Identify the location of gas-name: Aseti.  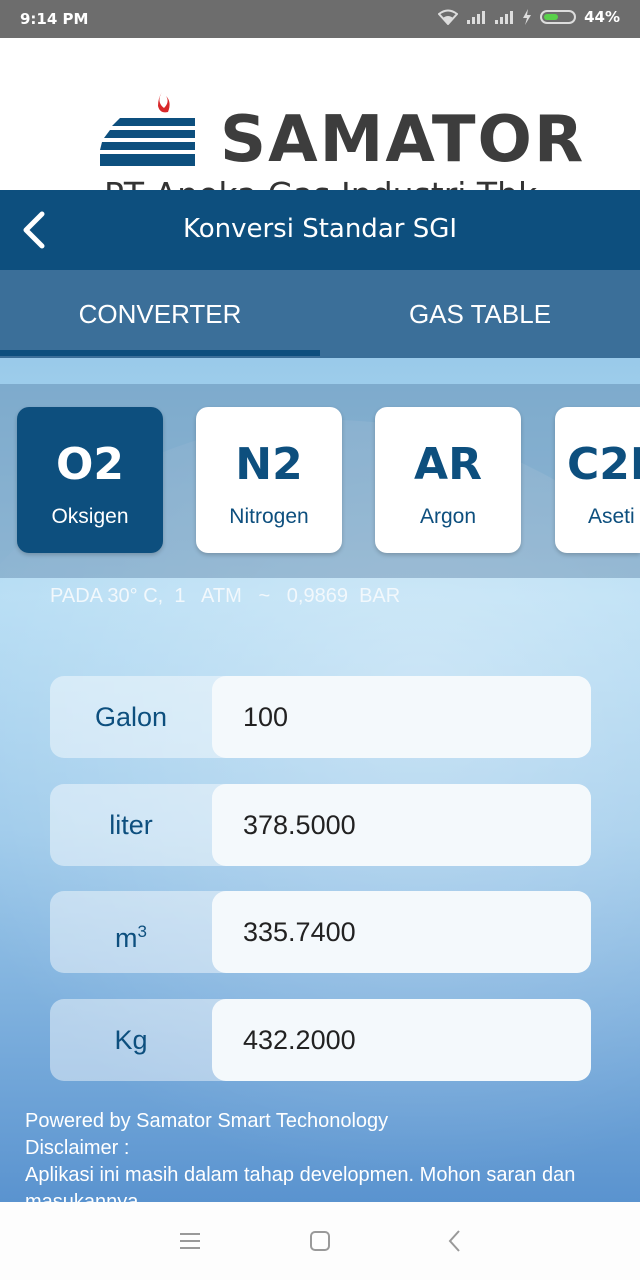
(611, 516).